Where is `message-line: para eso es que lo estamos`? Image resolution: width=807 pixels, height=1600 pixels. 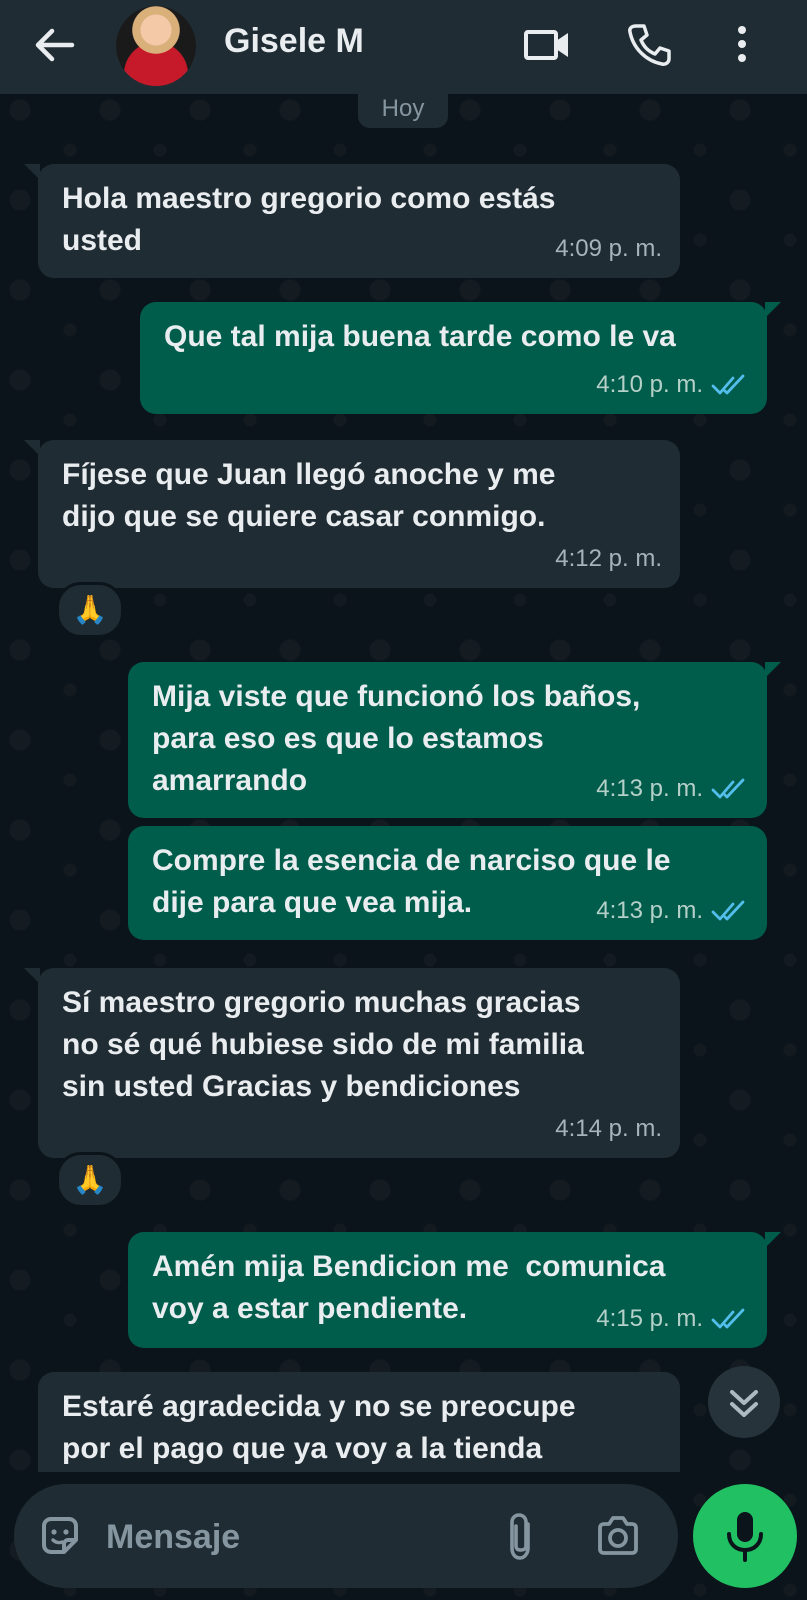 message-line: para eso es que lo estamos is located at coordinates (348, 738).